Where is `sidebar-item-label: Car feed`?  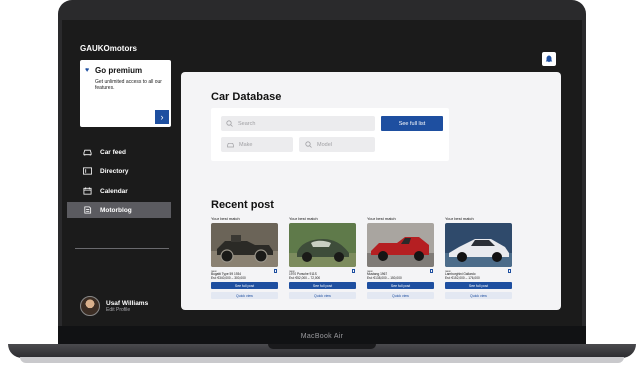
sidebar-item-label: Car feed is located at coordinates (113, 152).